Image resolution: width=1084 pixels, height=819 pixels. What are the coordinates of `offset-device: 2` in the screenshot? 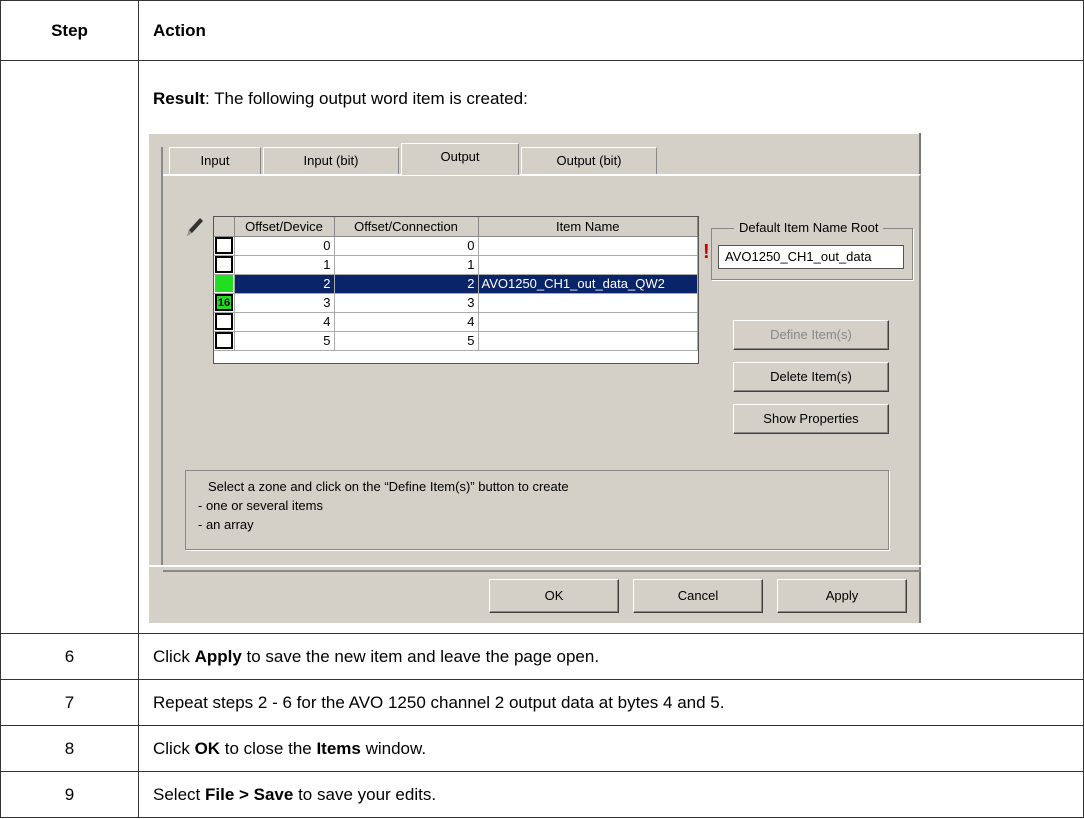 It's located at (284, 284).